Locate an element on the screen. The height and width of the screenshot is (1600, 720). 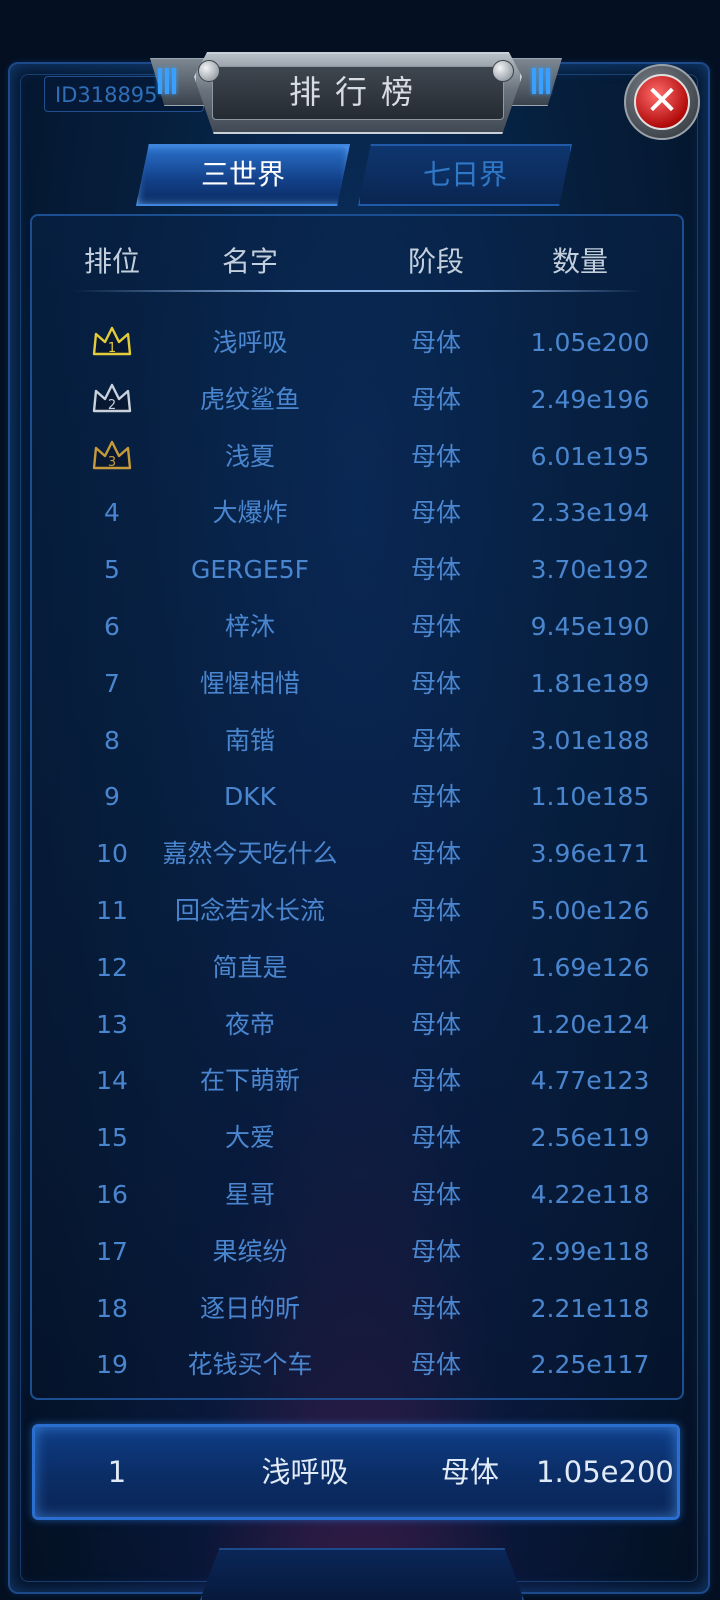
table-row: 3 浅夏 母体 6.01e195 is located at coordinates (360, 456).